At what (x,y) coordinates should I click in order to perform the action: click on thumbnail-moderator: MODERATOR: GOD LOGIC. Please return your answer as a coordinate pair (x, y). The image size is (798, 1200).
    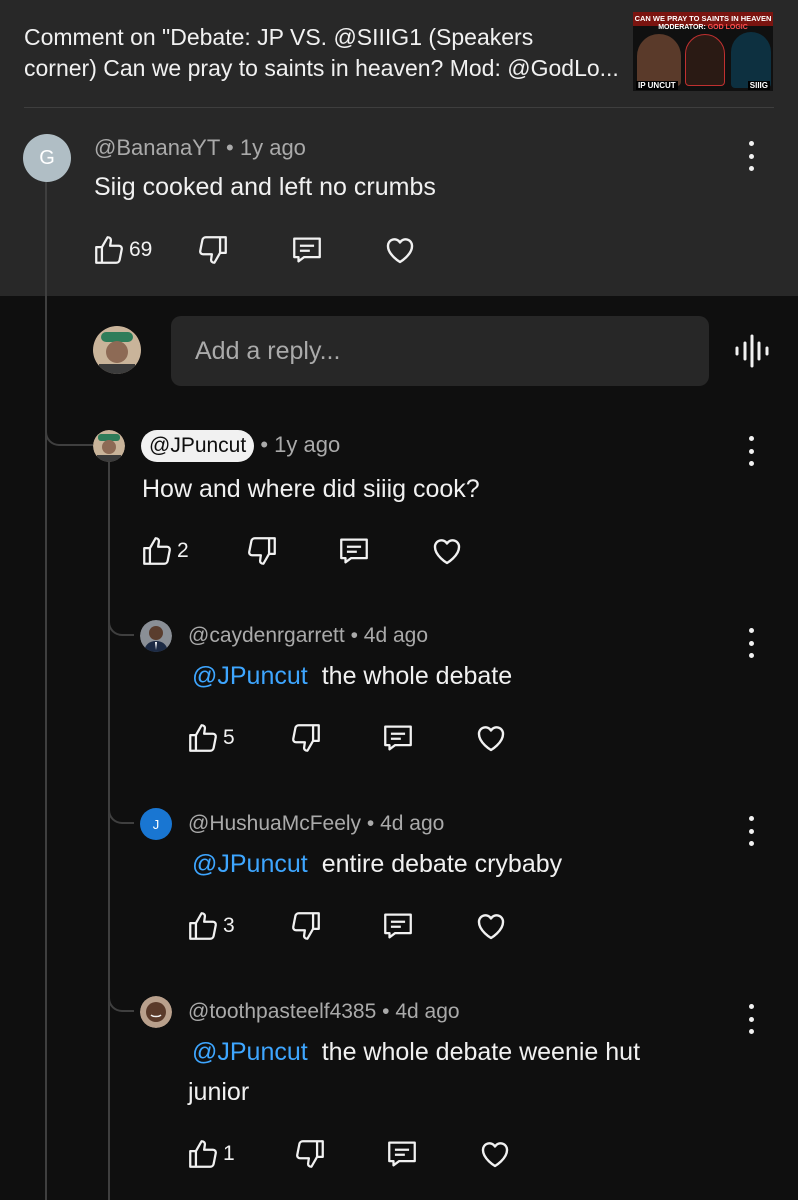
    Looking at the image, I should click on (703, 27).